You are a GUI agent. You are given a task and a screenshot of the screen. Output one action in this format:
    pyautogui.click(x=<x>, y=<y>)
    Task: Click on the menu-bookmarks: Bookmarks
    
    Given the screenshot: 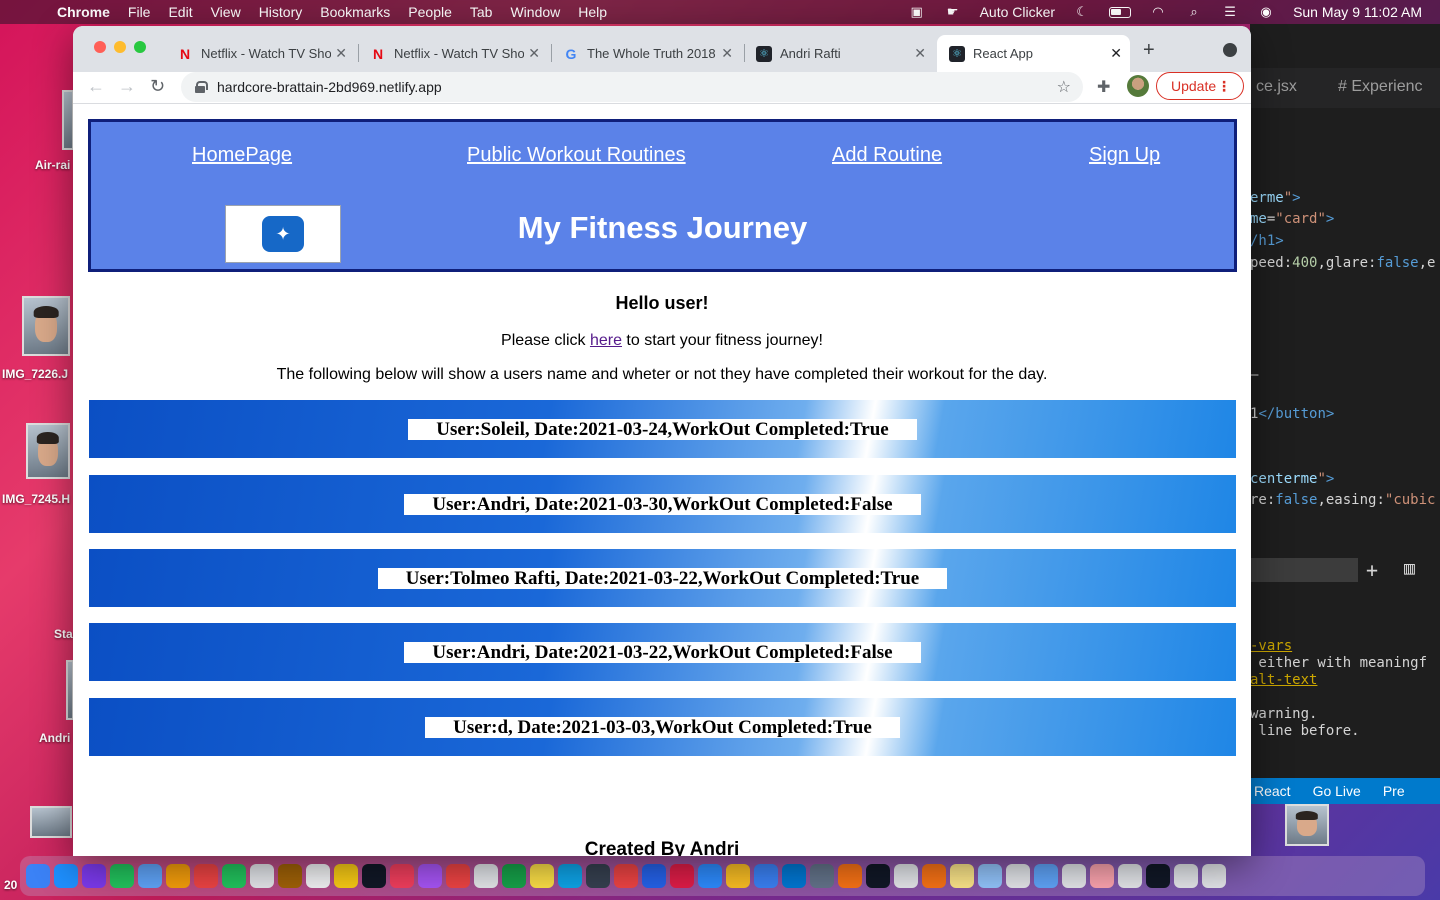 What is the action you would take?
    pyautogui.click(x=355, y=12)
    